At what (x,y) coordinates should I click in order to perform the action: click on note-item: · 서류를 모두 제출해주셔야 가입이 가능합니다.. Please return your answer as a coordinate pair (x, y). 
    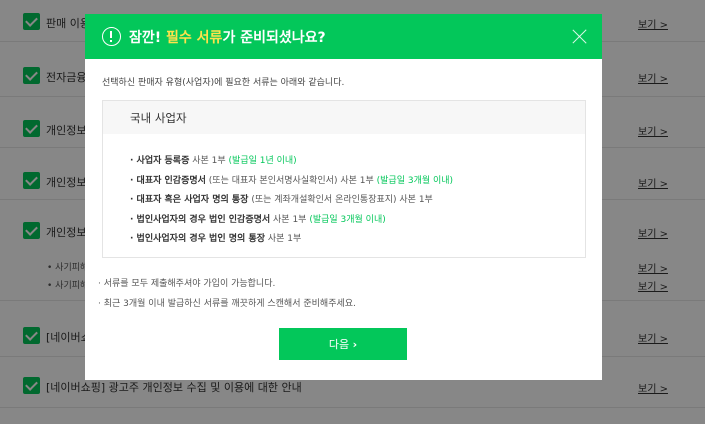
    Looking at the image, I should click on (187, 284).